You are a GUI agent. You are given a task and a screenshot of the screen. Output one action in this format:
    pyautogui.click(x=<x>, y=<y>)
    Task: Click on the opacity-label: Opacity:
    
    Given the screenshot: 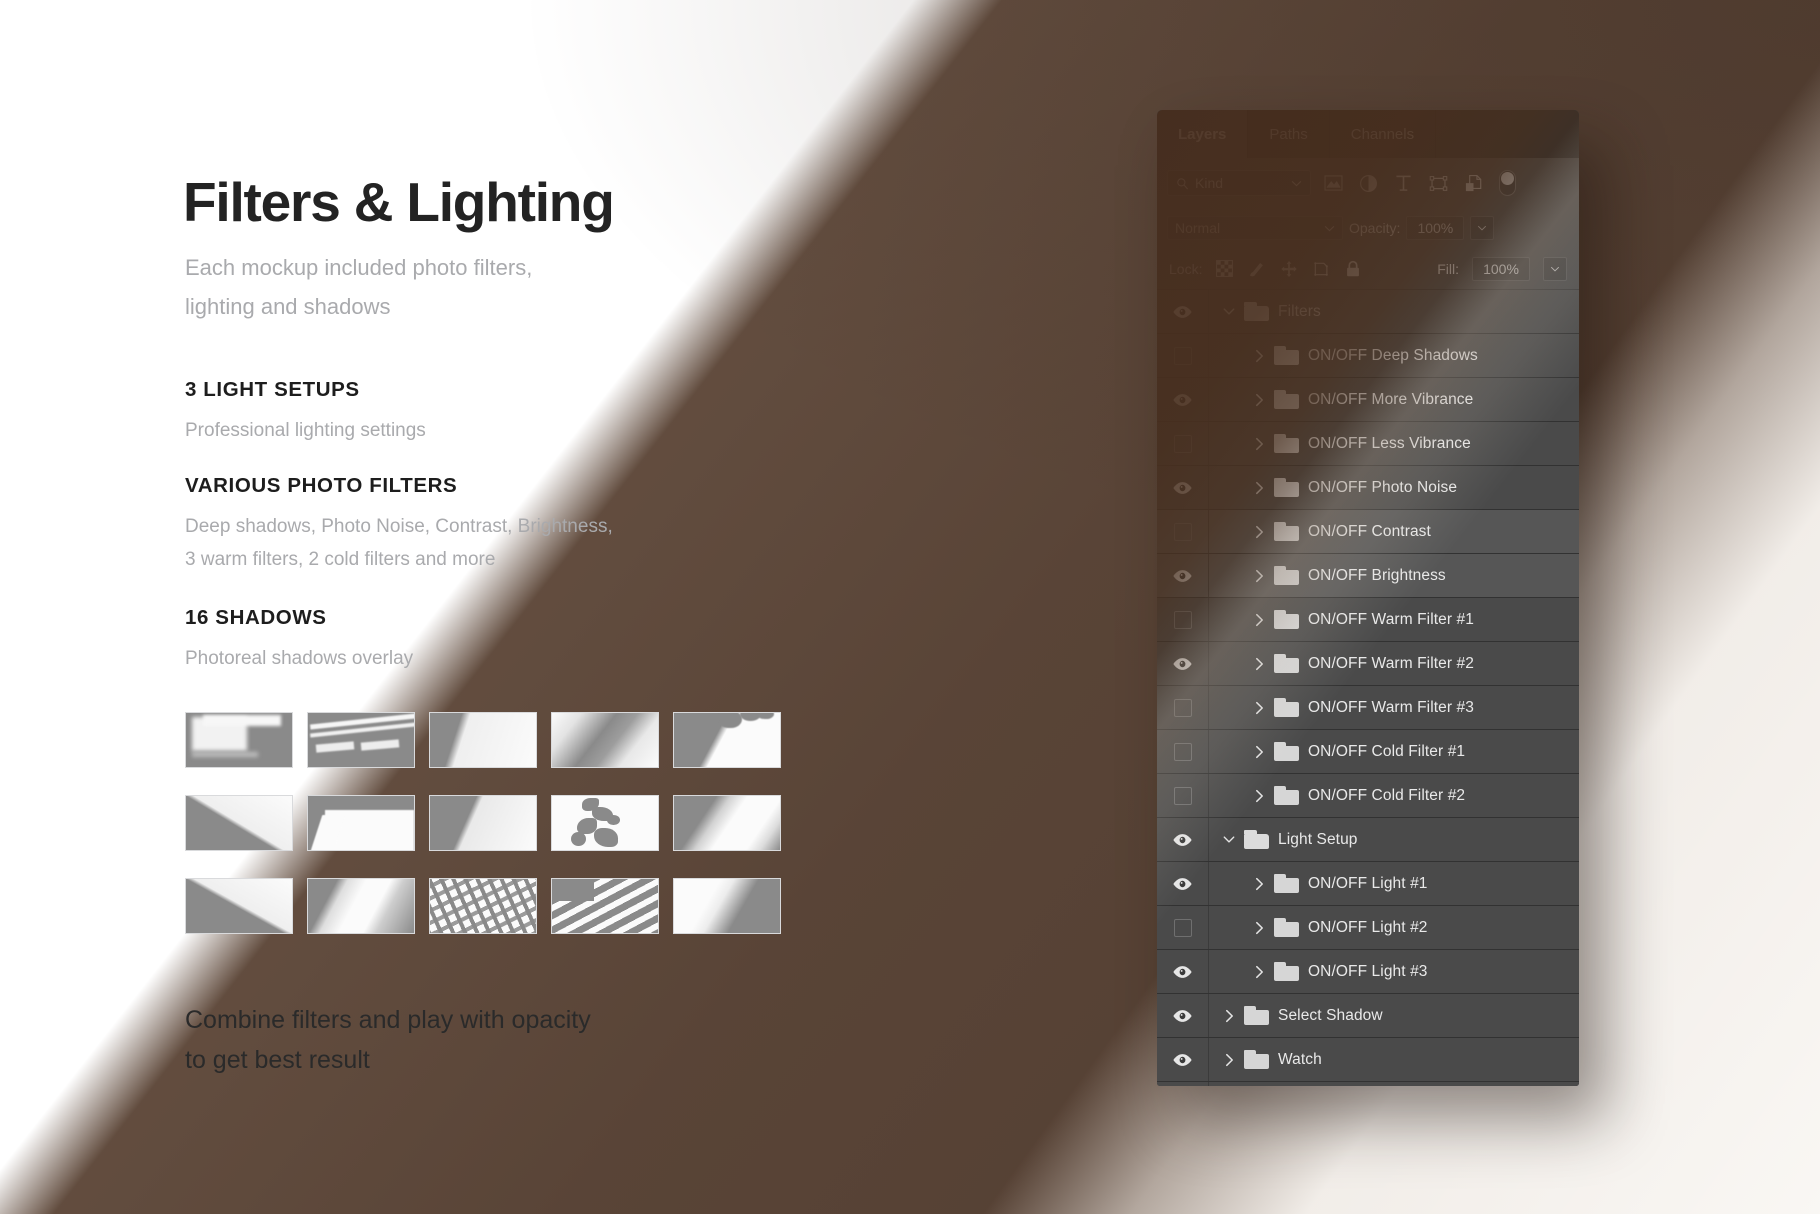 What is the action you would take?
    pyautogui.click(x=1375, y=228)
    